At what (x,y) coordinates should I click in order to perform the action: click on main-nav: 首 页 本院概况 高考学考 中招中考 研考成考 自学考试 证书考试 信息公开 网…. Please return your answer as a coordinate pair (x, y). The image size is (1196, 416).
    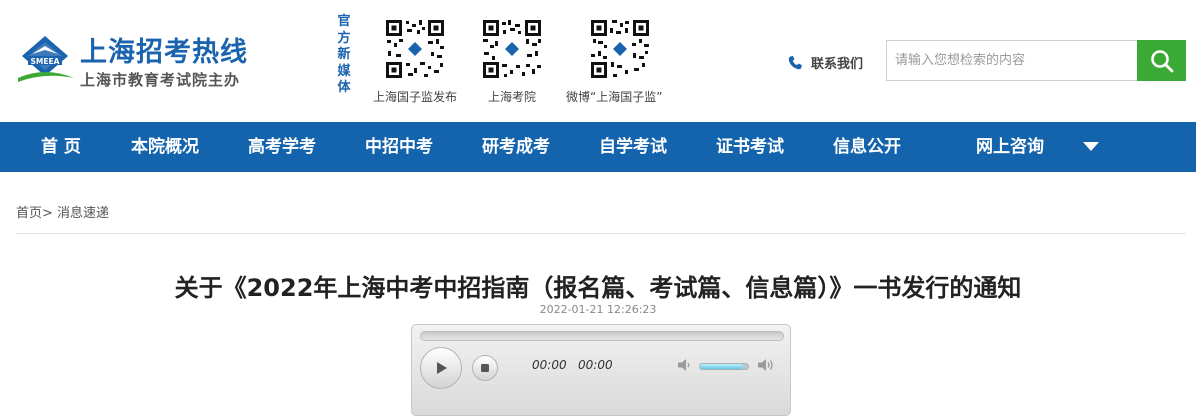
    Looking at the image, I should click on (598, 147).